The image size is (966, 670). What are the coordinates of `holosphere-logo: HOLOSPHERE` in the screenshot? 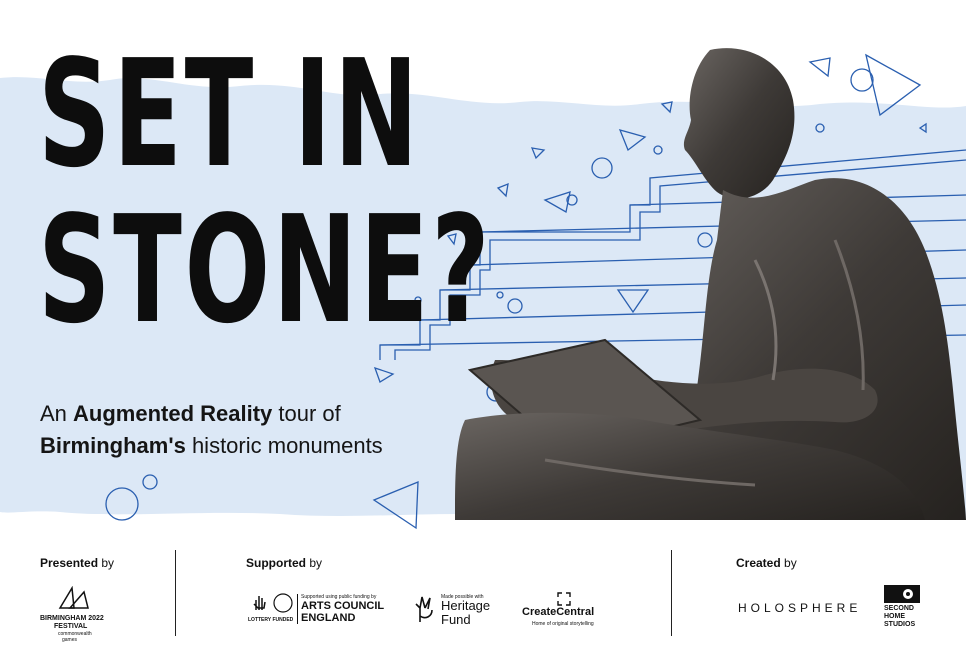 It's located at (798, 608).